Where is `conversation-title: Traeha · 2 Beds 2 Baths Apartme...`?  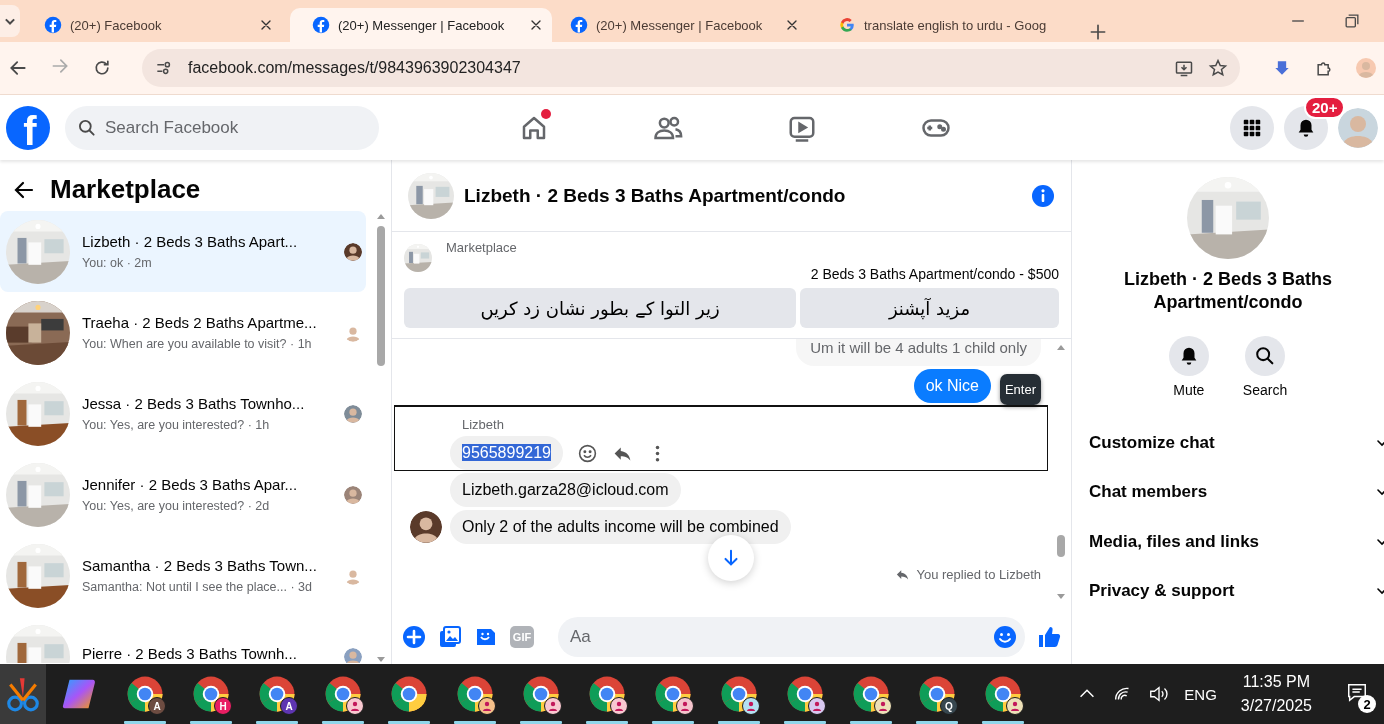 conversation-title: Traeha · 2 Beds 2 Baths Apartme... is located at coordinates (199, 322).